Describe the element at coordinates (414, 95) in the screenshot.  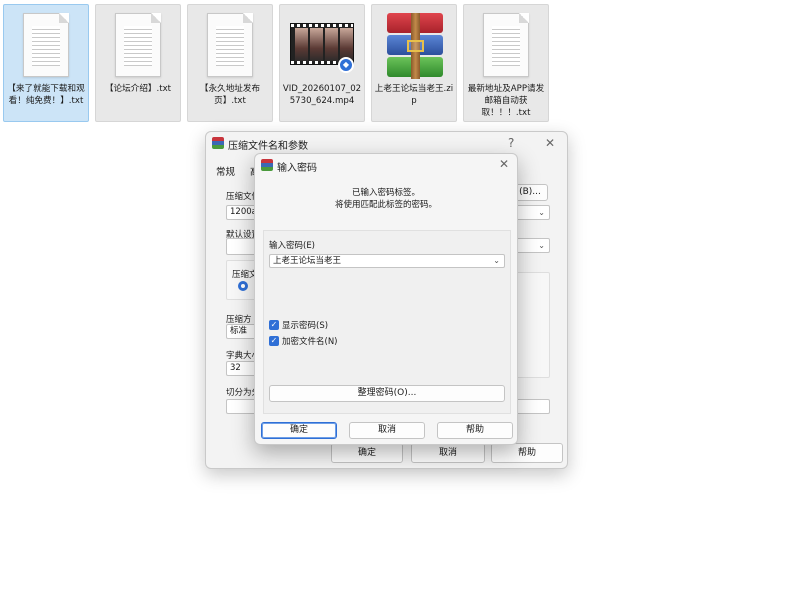
I see `file-name: 上老王论坛当老王.zip` at that location.